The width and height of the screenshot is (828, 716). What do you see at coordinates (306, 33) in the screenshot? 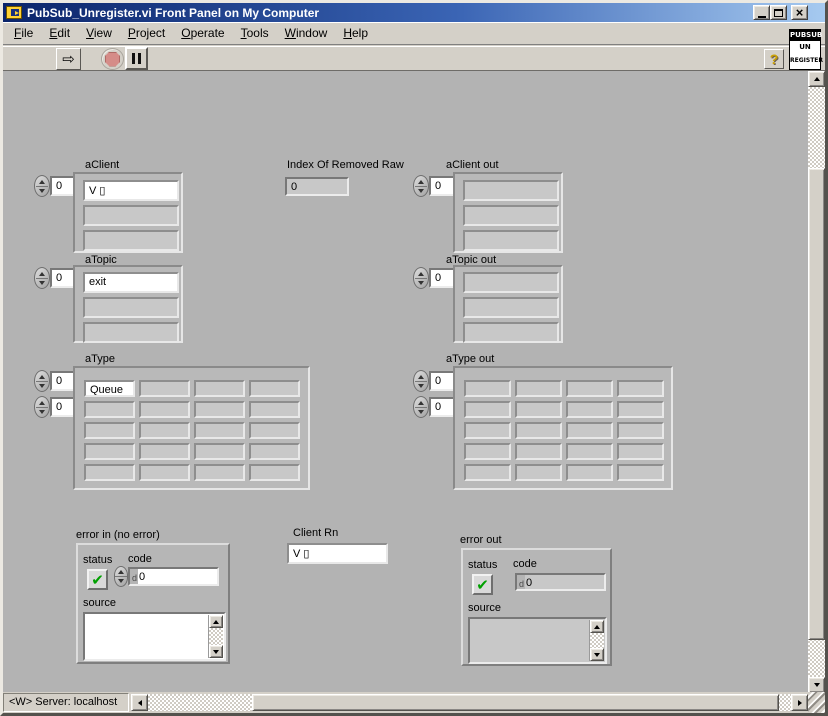
I see `menu-item-window: Window` at bounding box center [306, 33].